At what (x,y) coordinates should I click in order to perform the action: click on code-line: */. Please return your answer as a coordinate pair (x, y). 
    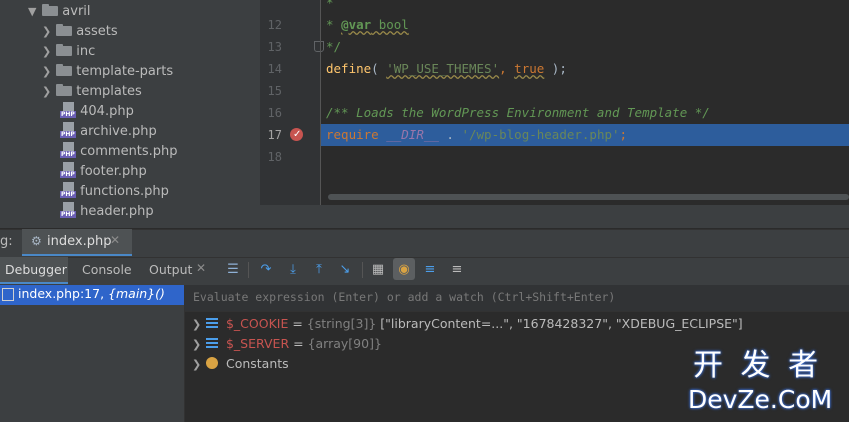
    Looking at the image, I should click on (334, 46).